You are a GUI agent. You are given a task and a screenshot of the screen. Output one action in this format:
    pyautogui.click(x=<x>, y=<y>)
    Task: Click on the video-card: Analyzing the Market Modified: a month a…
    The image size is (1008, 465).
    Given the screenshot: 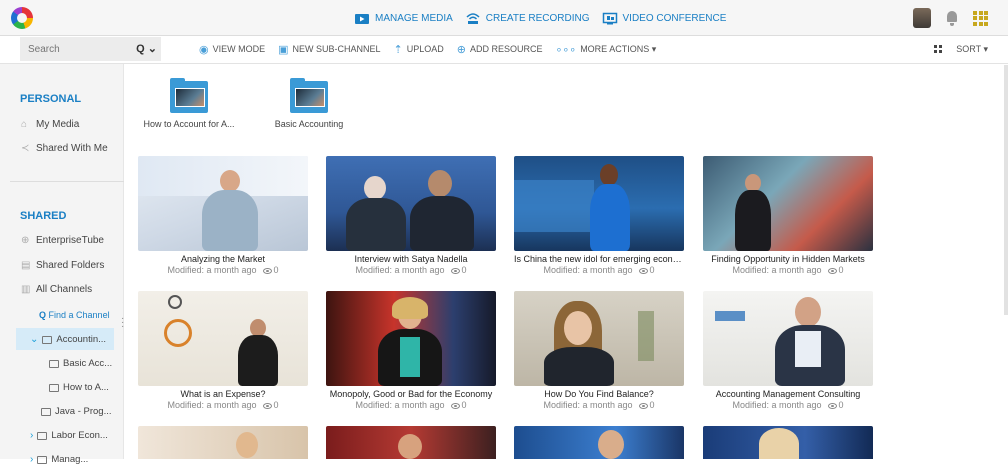 What is the action you would take?
    pyautogui.click(x=223, y=217)
    